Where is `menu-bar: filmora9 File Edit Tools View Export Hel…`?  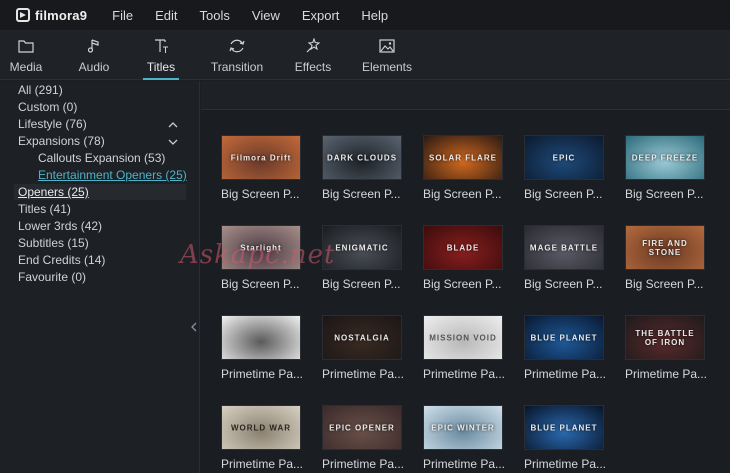 menu-bar: filmora9 File Edit Tools View Export Hel… is located at coordinates (365, 15).